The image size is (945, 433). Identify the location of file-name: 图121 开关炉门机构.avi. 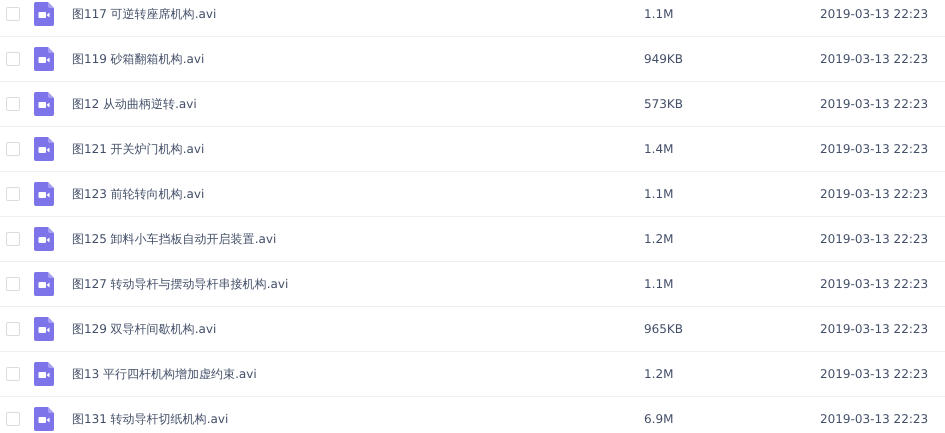
(358, 149).